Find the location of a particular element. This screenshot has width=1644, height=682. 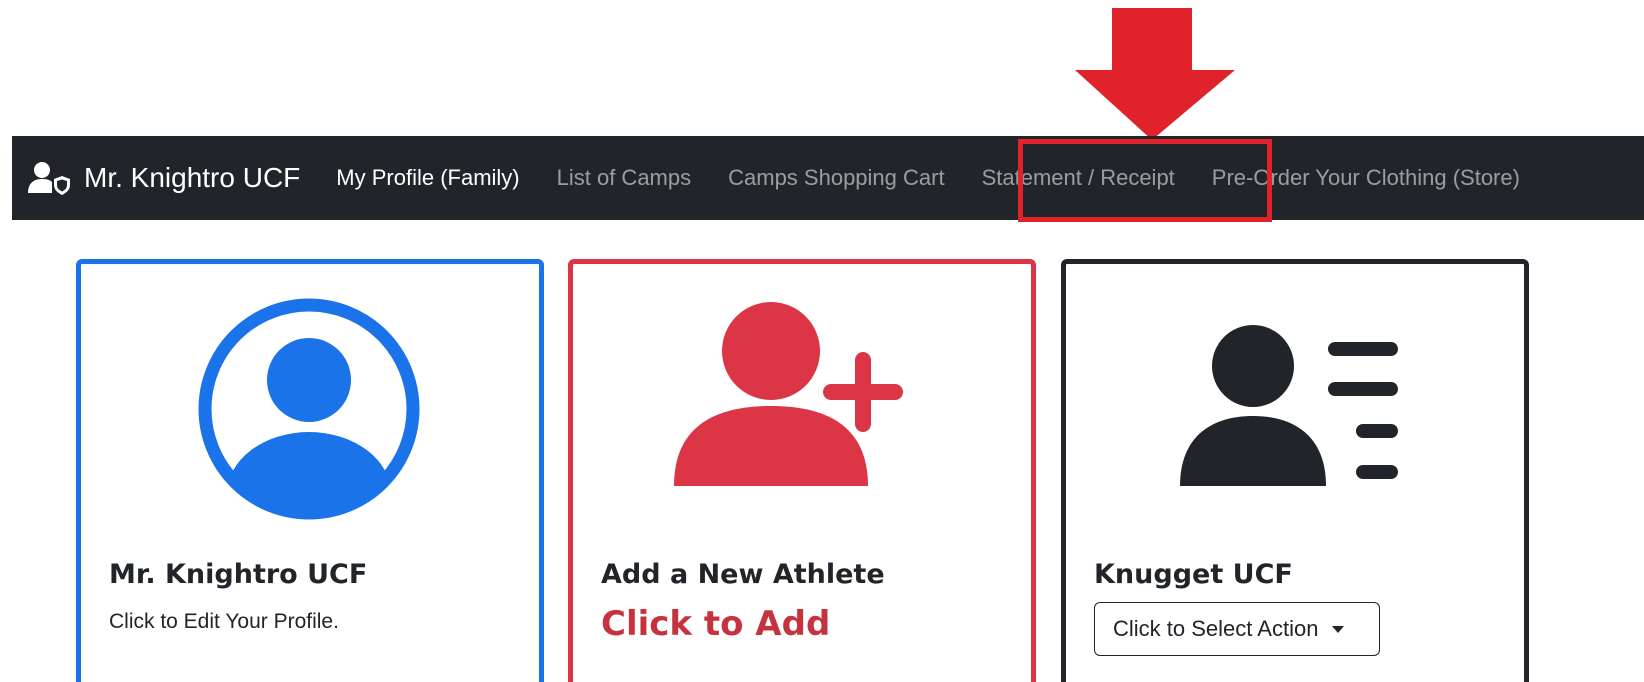

down-arrow-icon is located at coordinates (1155, 74).